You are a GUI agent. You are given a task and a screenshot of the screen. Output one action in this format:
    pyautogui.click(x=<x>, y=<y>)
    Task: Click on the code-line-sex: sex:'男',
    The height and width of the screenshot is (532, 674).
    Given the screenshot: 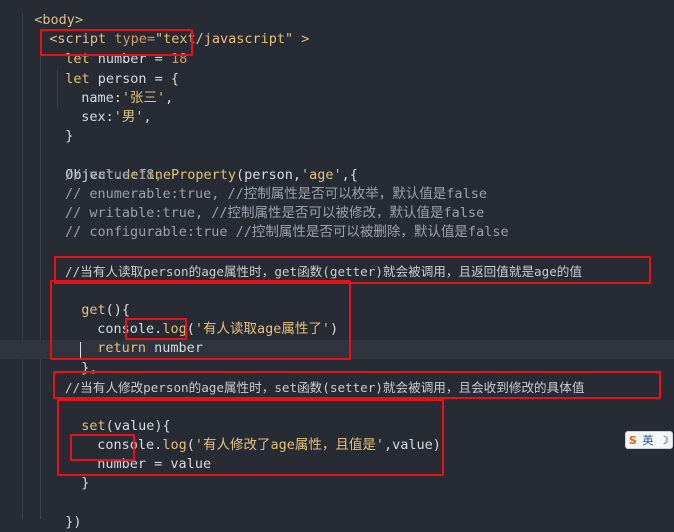 What is the action you would take?
    pyautogui.click(x=108, y=107)
    